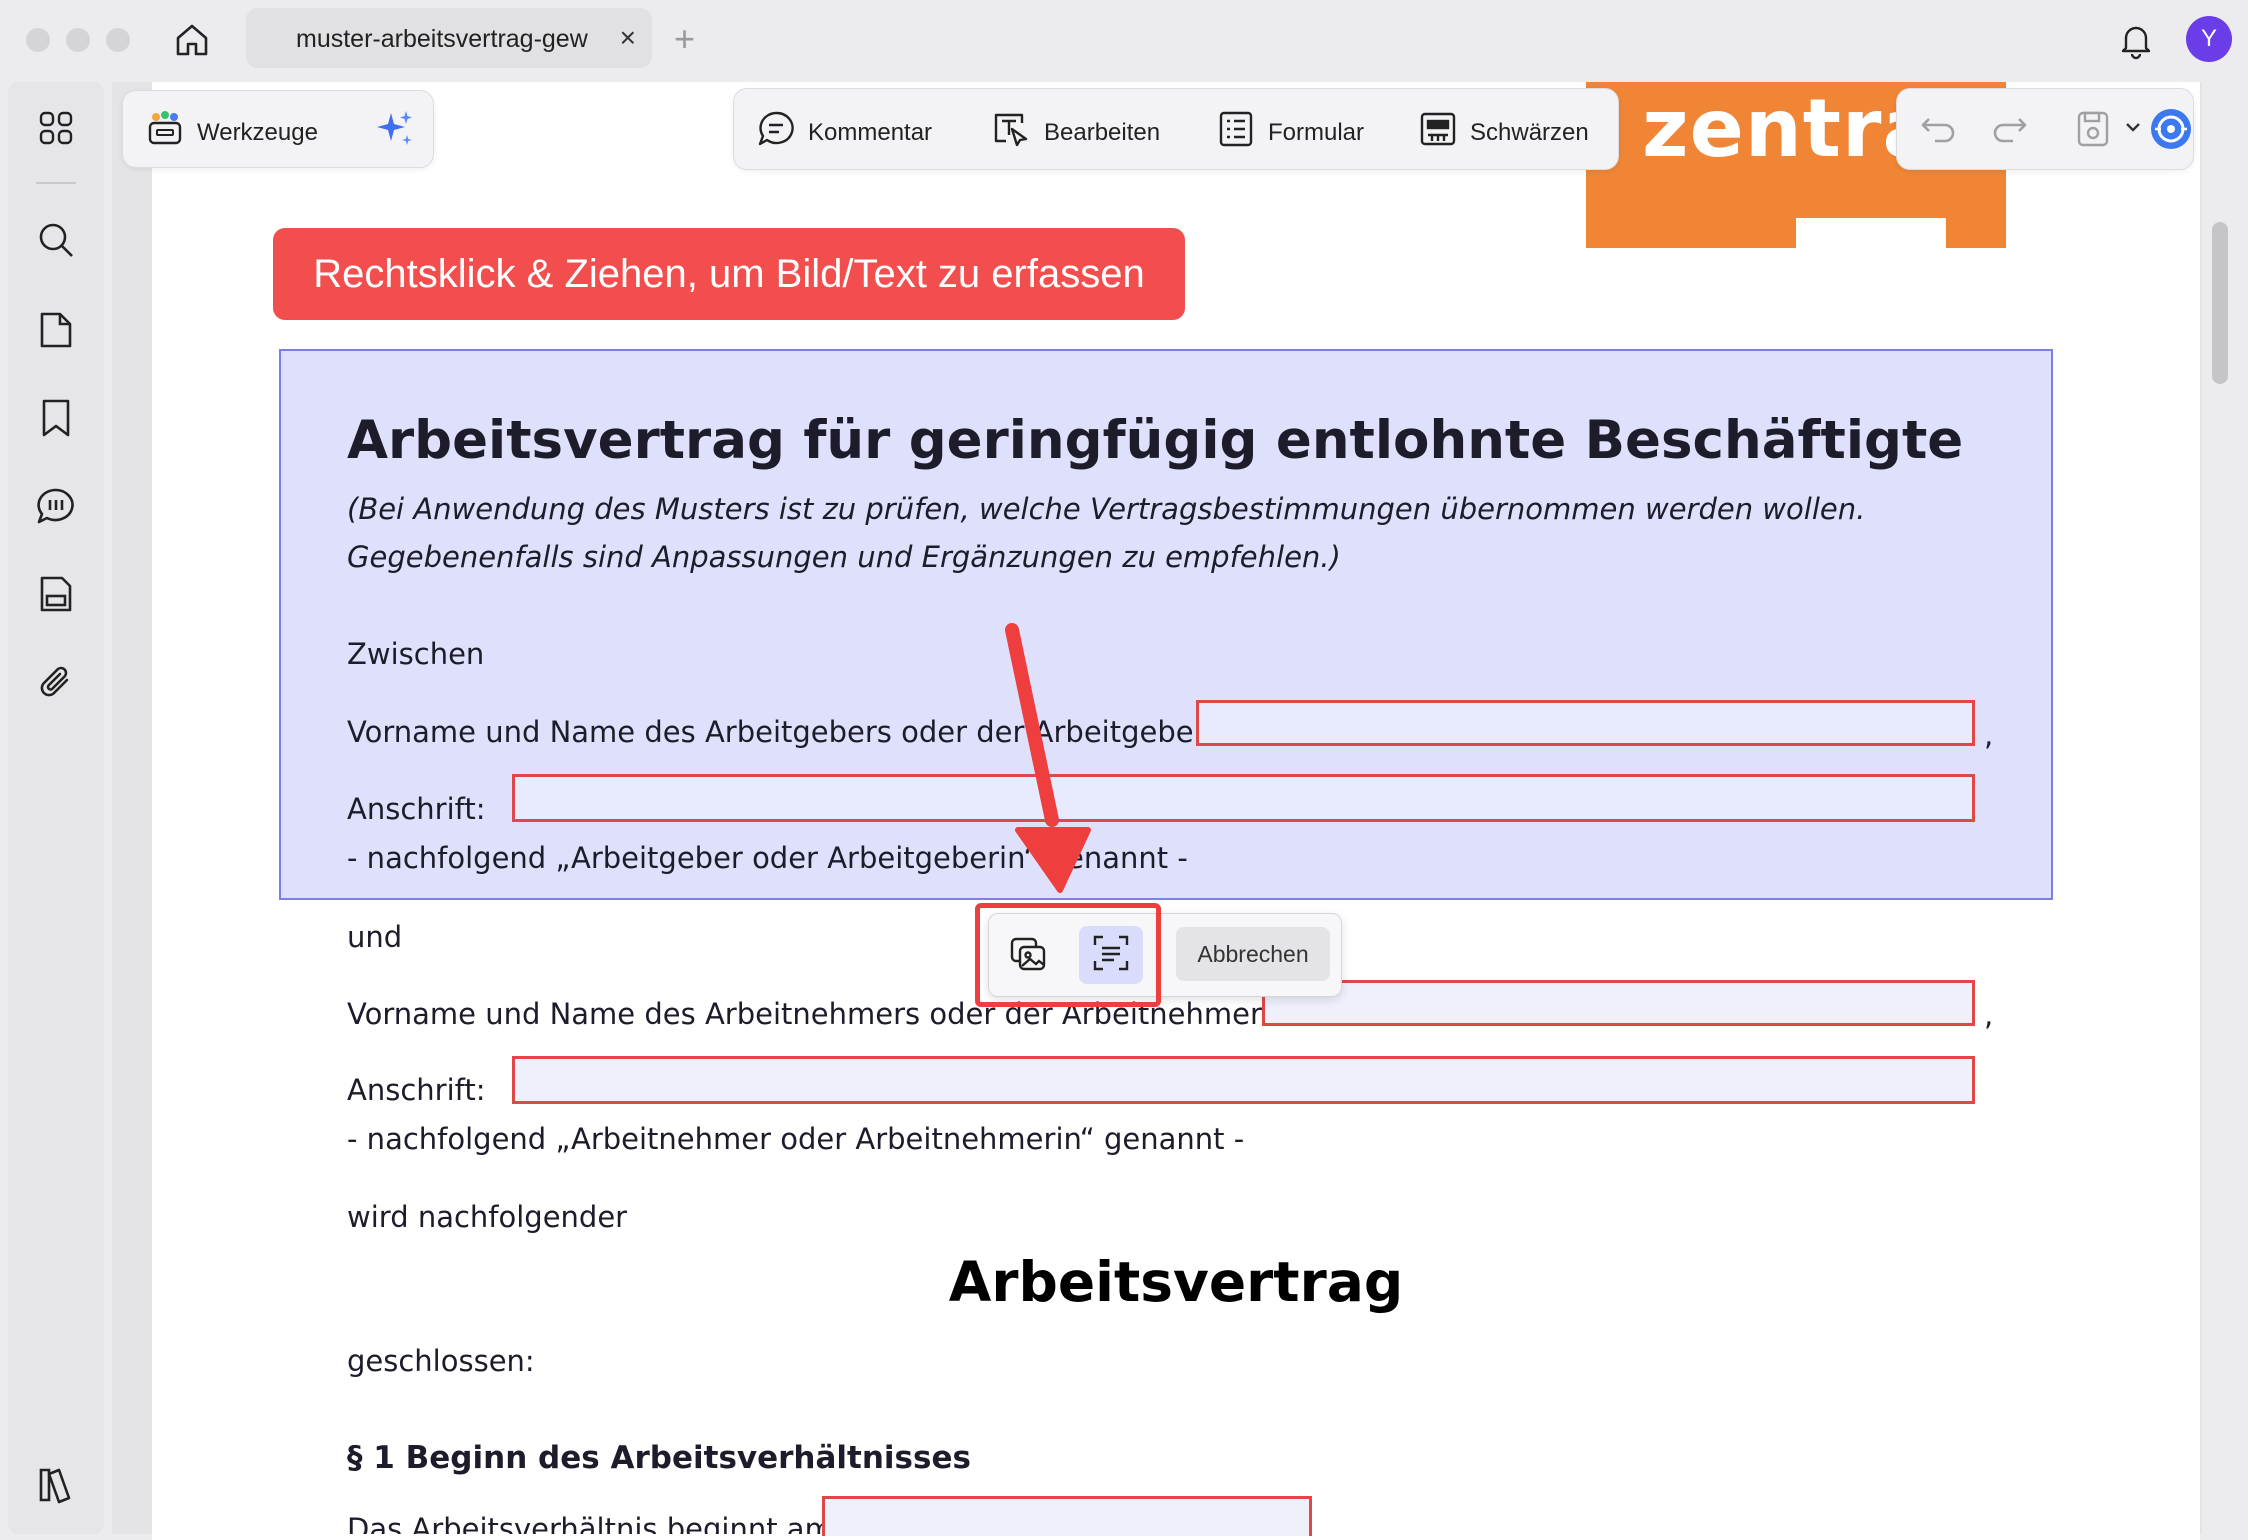 Image resolution: width=2248 pixels, height=1540 pixels. I want to click on bell-icon, so click(2136, 42).